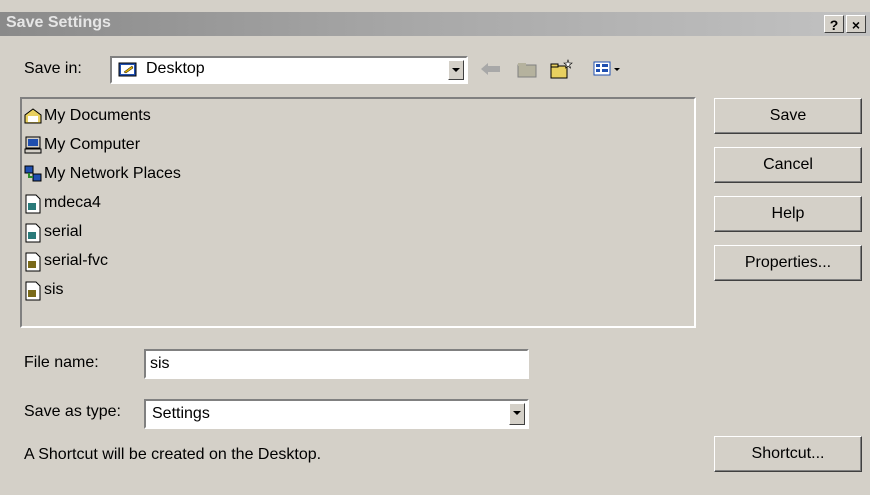 The height and width of the screenshot is (495, 870). I want to click on my-documents-icon, so click(33, 116).